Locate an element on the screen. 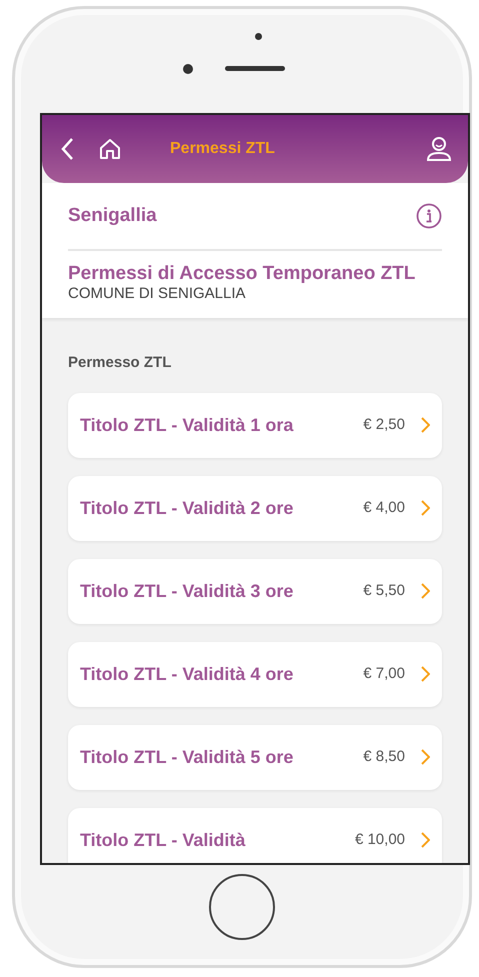 Image resolution: width=479 pixels, height=977 pixels. permit-price: € 5,50 is located at coordinates (384, 591).